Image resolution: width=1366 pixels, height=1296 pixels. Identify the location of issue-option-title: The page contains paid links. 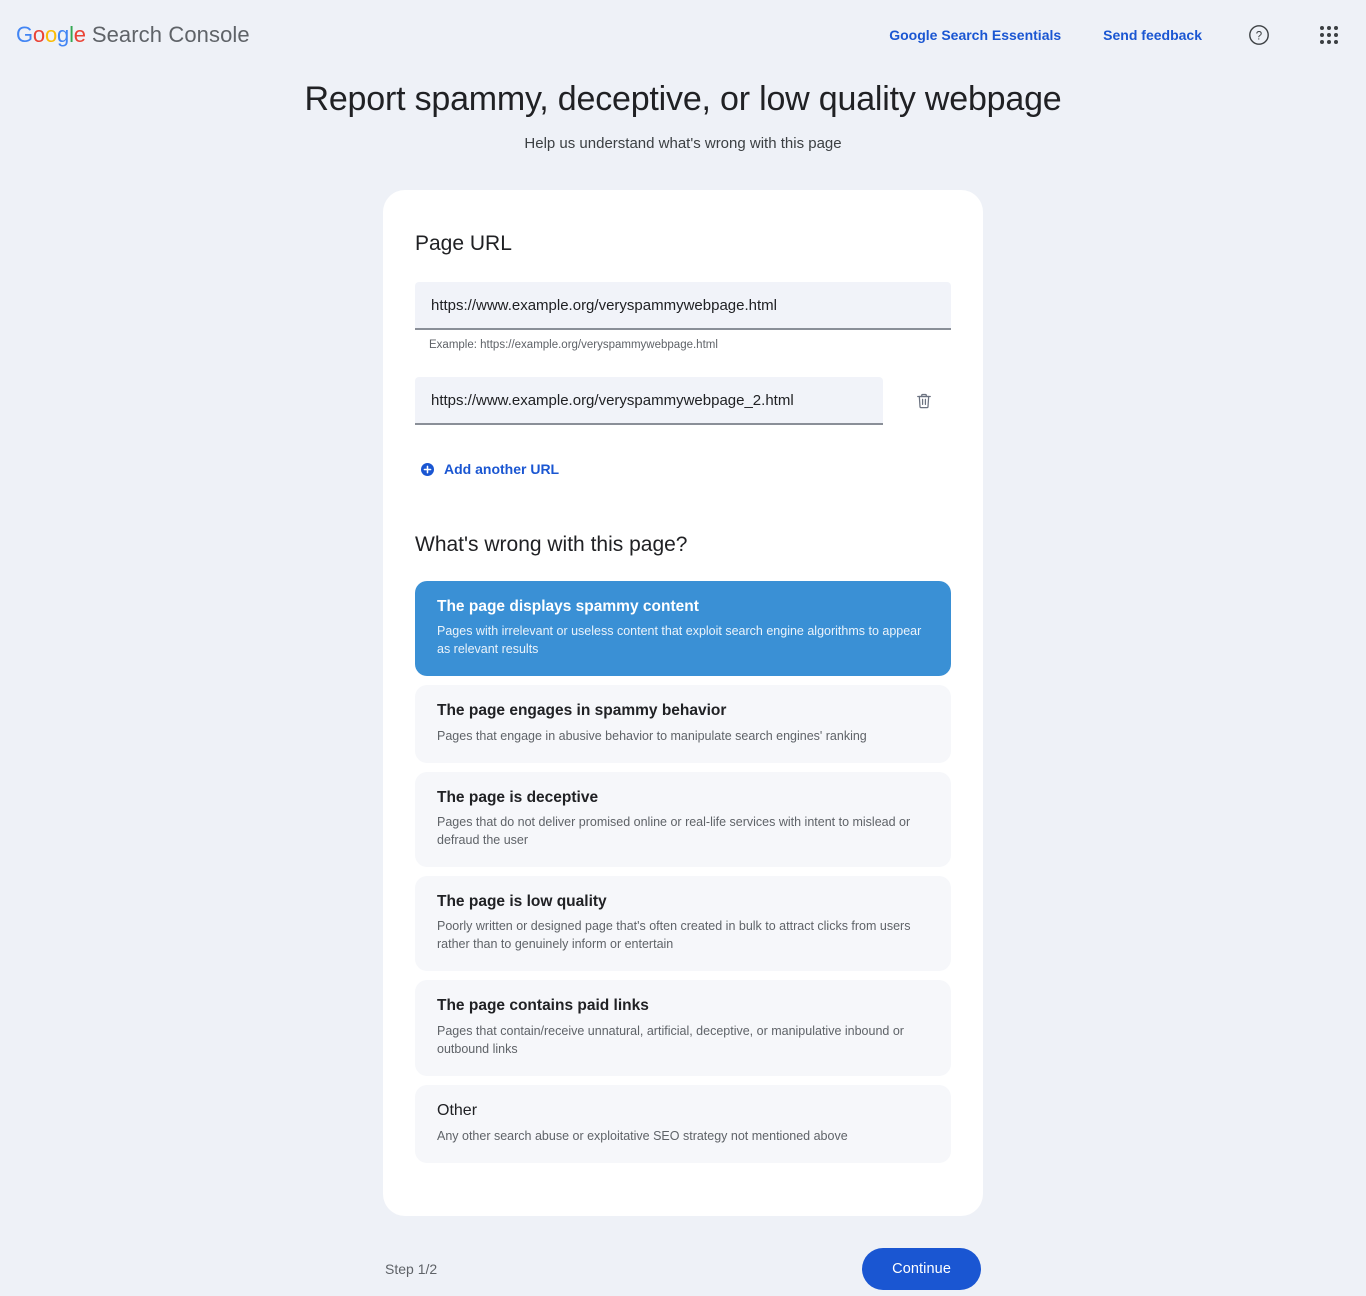
(543, 1006).